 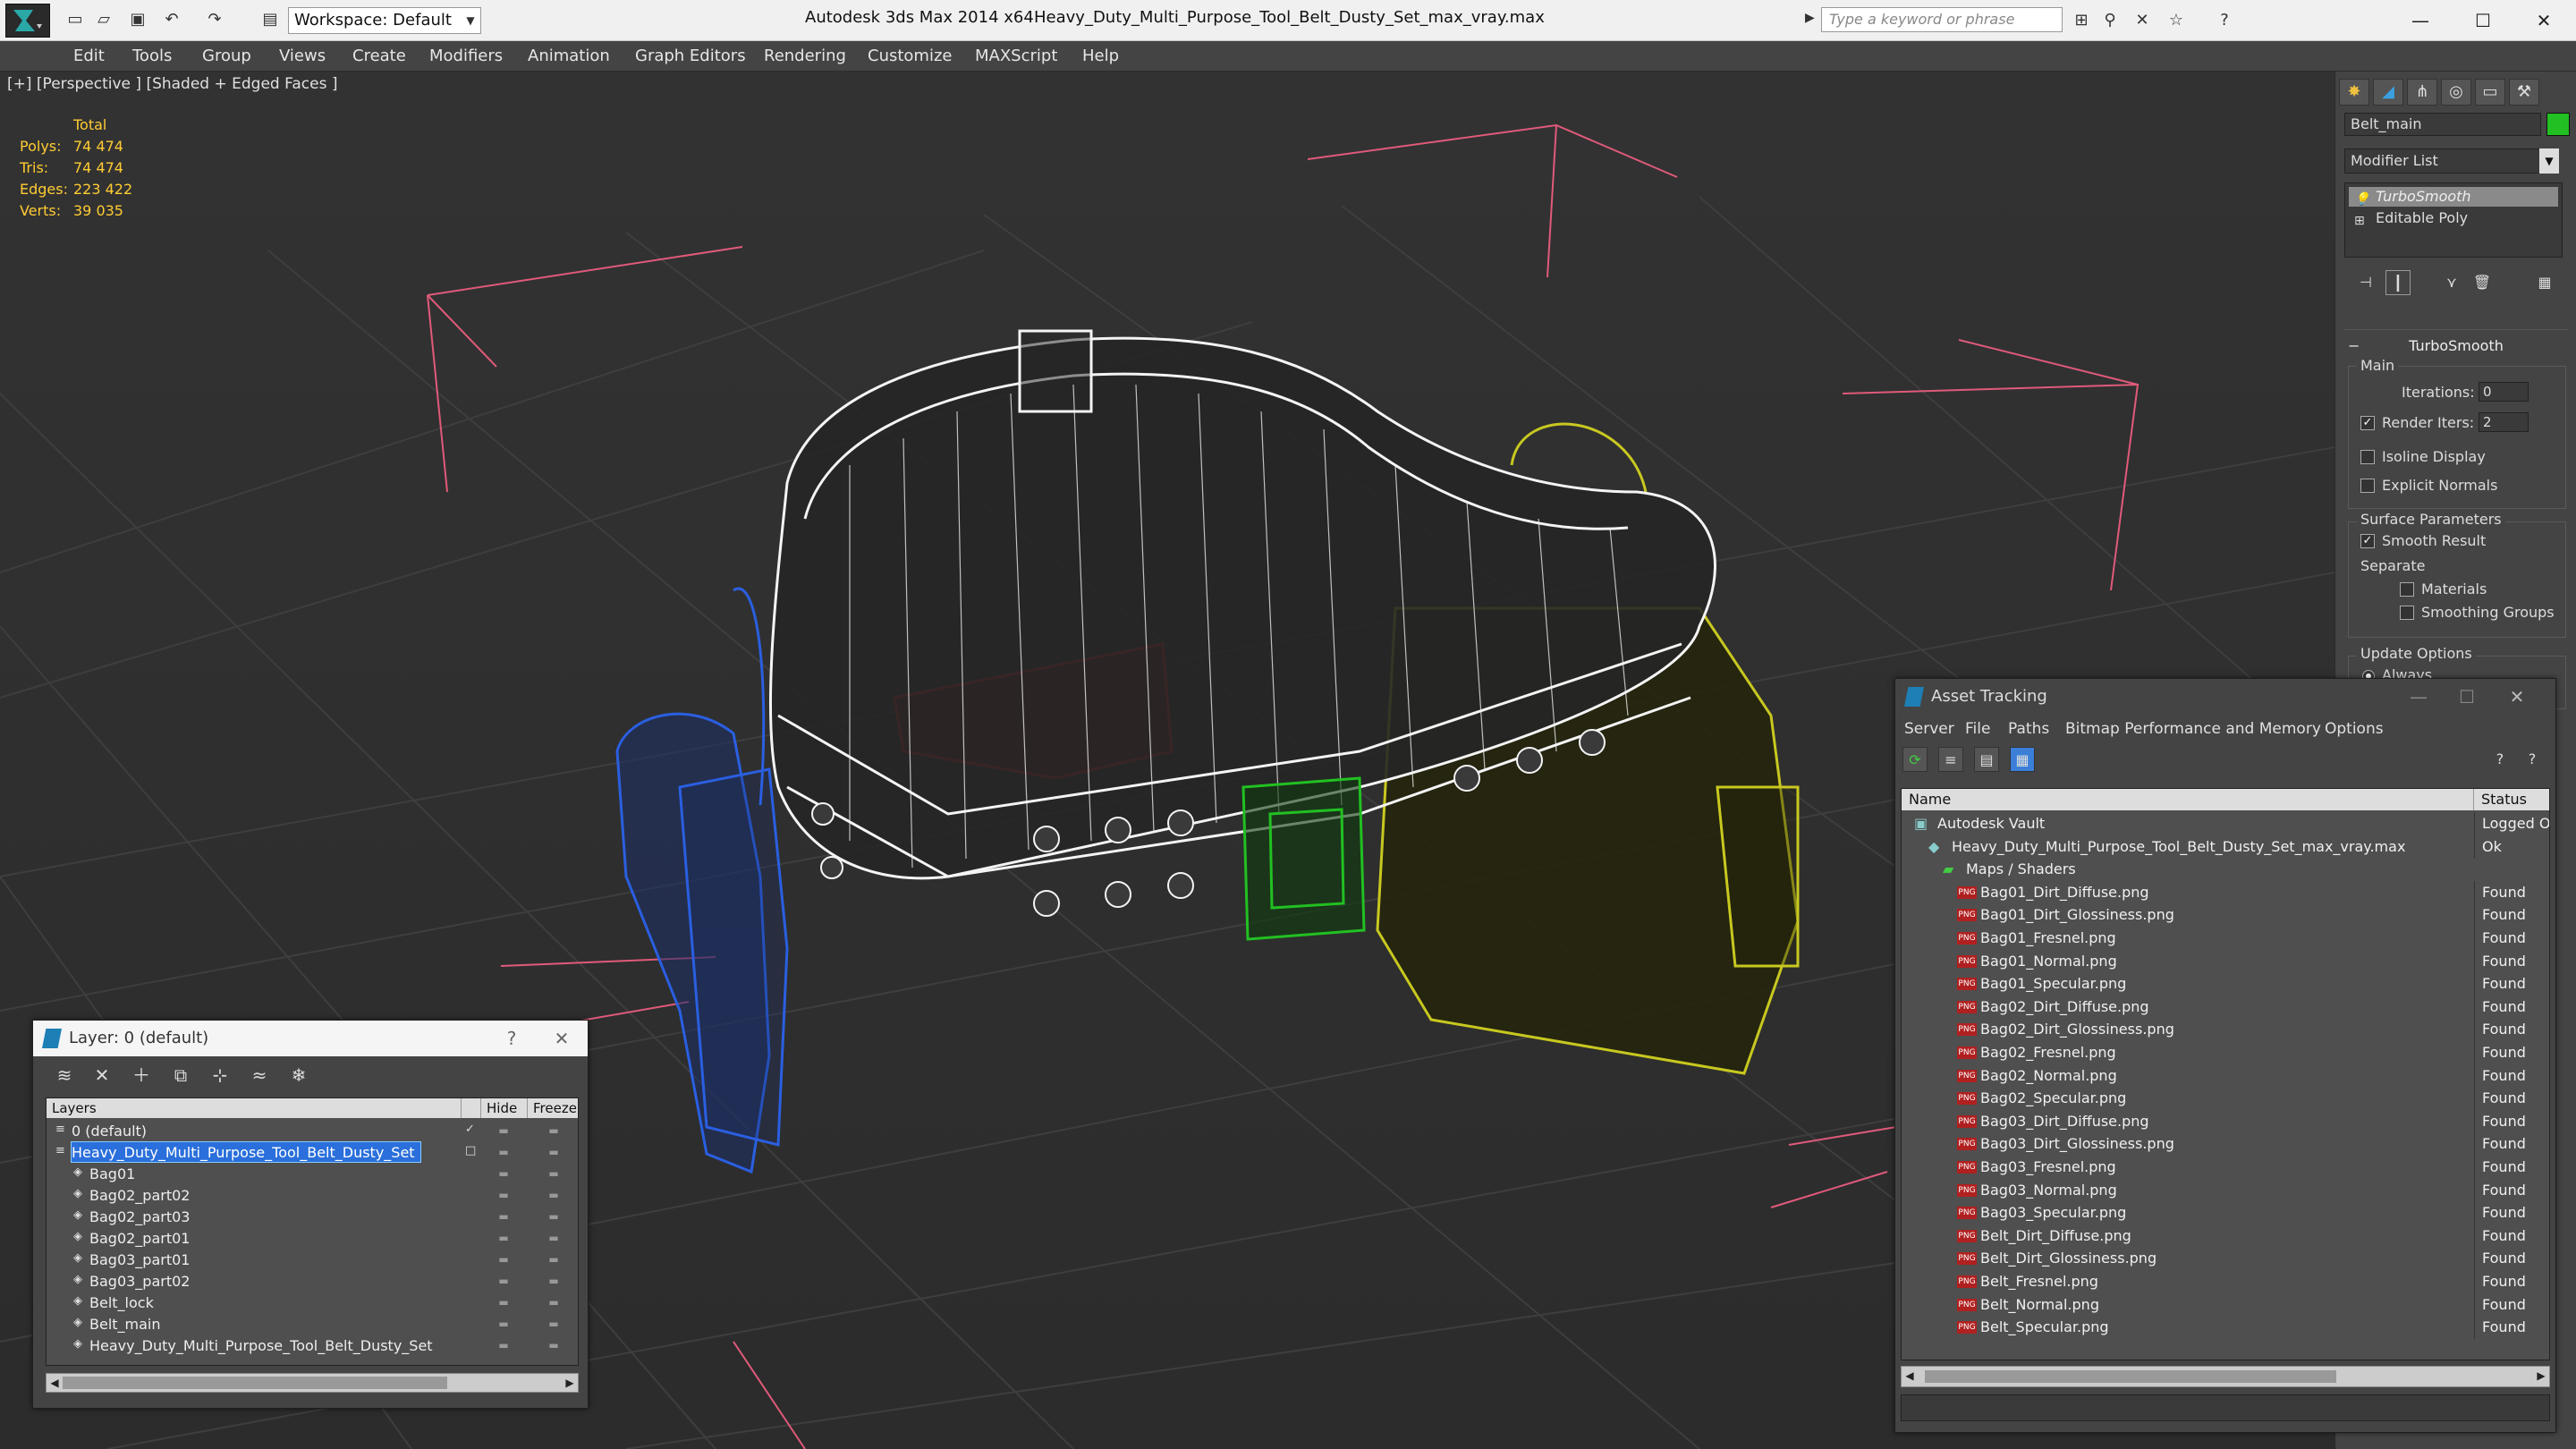 What do you see at coordinates (1100, 56) in the screenshot?
I see `menu-help: Help` at bounding box center [1100, 56].